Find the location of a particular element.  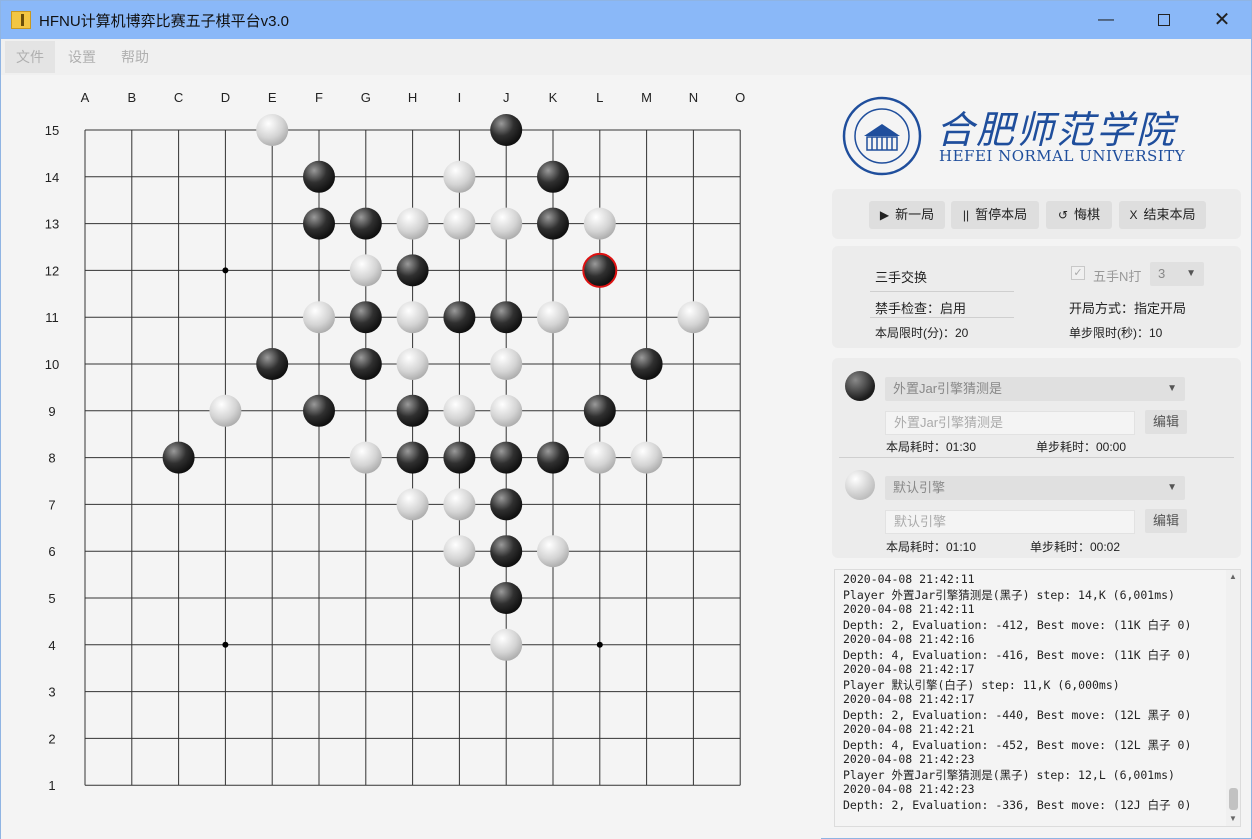

black-engine-path-input: 外置Jar引擎猜测是 is located at coordinates (1010, 423).